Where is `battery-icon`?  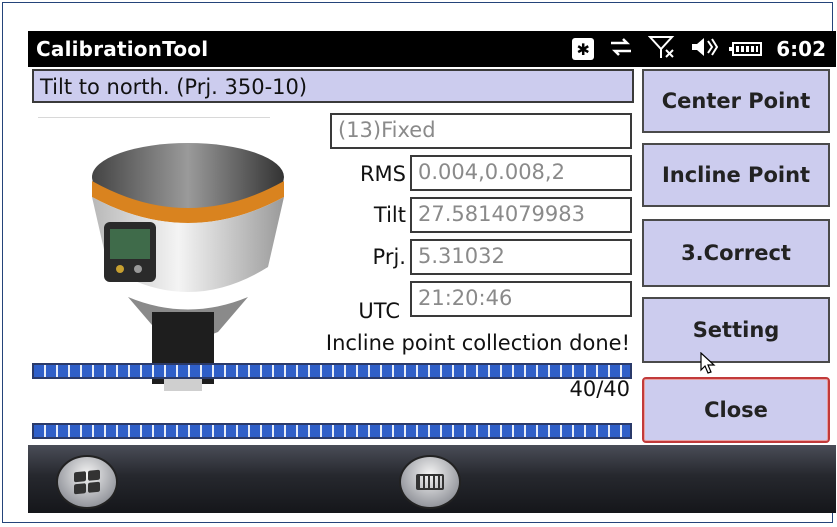 battery-icon is located at coordinates (746, 49).